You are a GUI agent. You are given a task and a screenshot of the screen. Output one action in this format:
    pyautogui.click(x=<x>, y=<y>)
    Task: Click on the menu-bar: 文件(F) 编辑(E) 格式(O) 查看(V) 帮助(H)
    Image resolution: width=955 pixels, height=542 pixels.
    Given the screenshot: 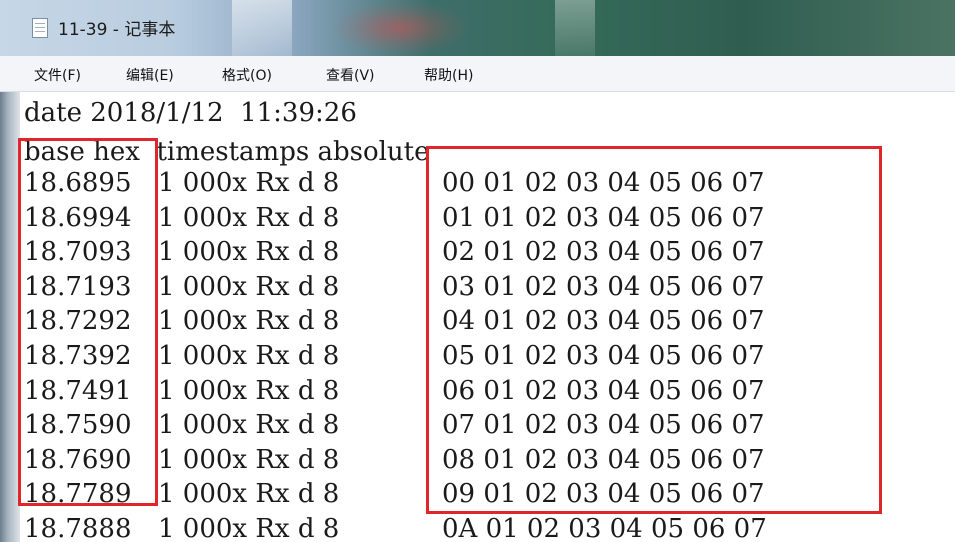 What is the action you would take?
    pyautogui.click(x=477, y=74)
    